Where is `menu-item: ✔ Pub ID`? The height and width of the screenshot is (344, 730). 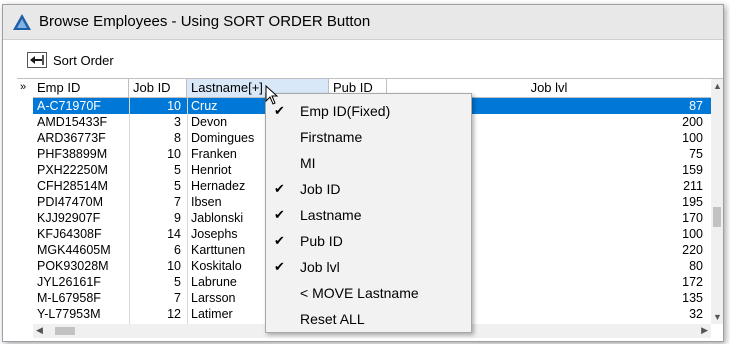
menu-item: ✔ Pub ID is located at coordinates (368, 241).